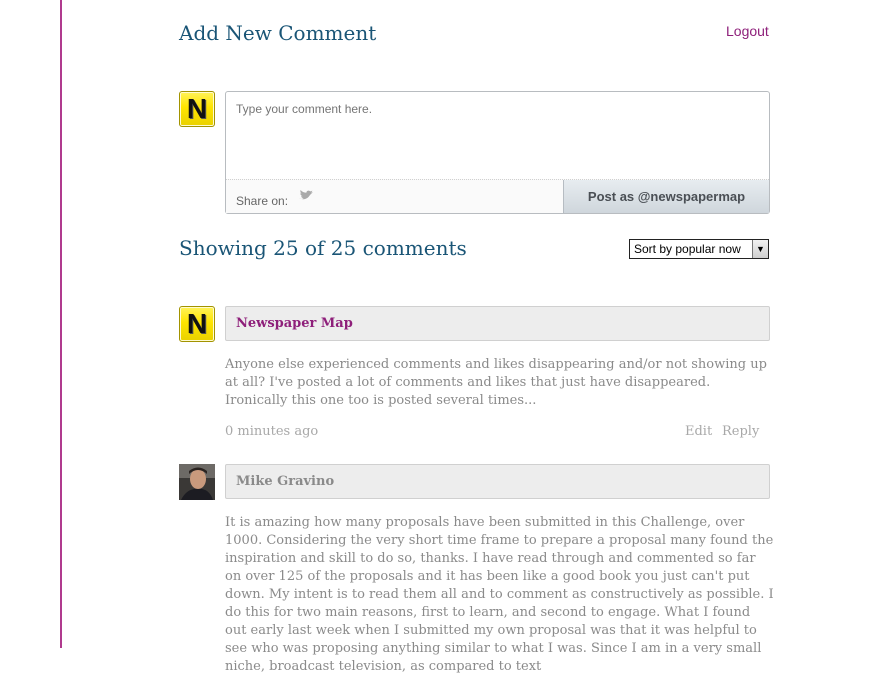 This screenshot has height=676, width=894. Describe the element at coordinates (747, 31) in the screenshot. I see `logout-link: Logout` at that location.